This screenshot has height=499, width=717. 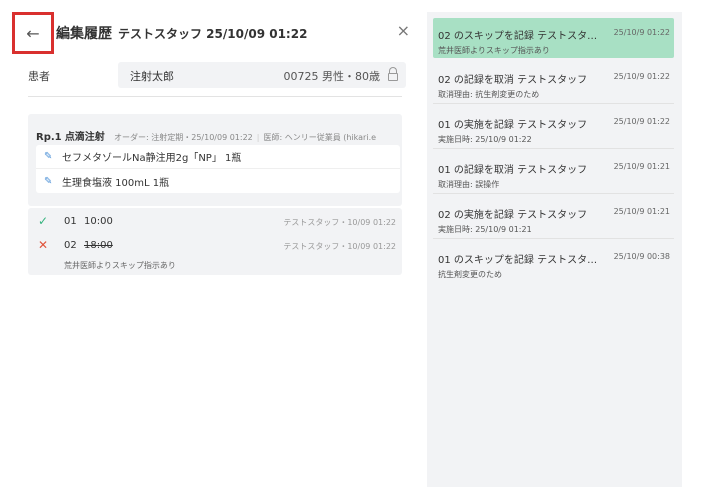 I want to click on check-icon: ✓, so click(x=43, y=221).